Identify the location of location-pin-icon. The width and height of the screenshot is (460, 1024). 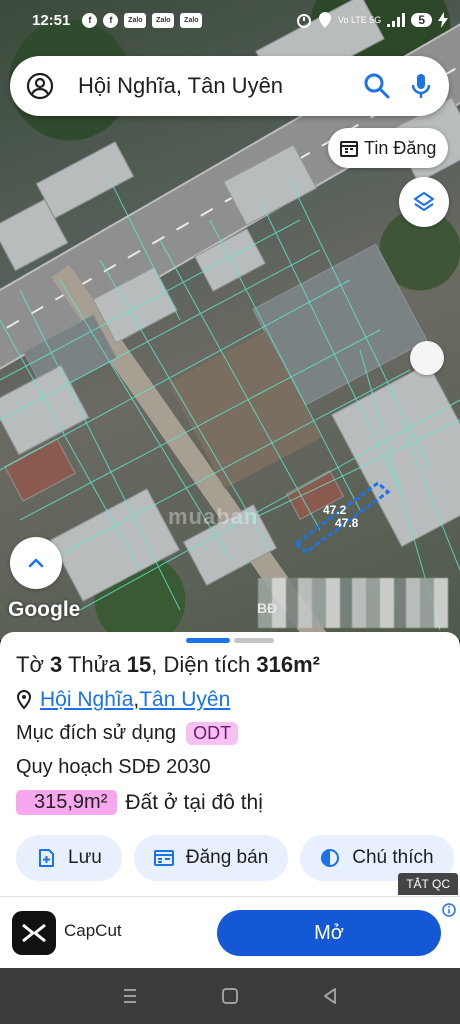
(24, 700).